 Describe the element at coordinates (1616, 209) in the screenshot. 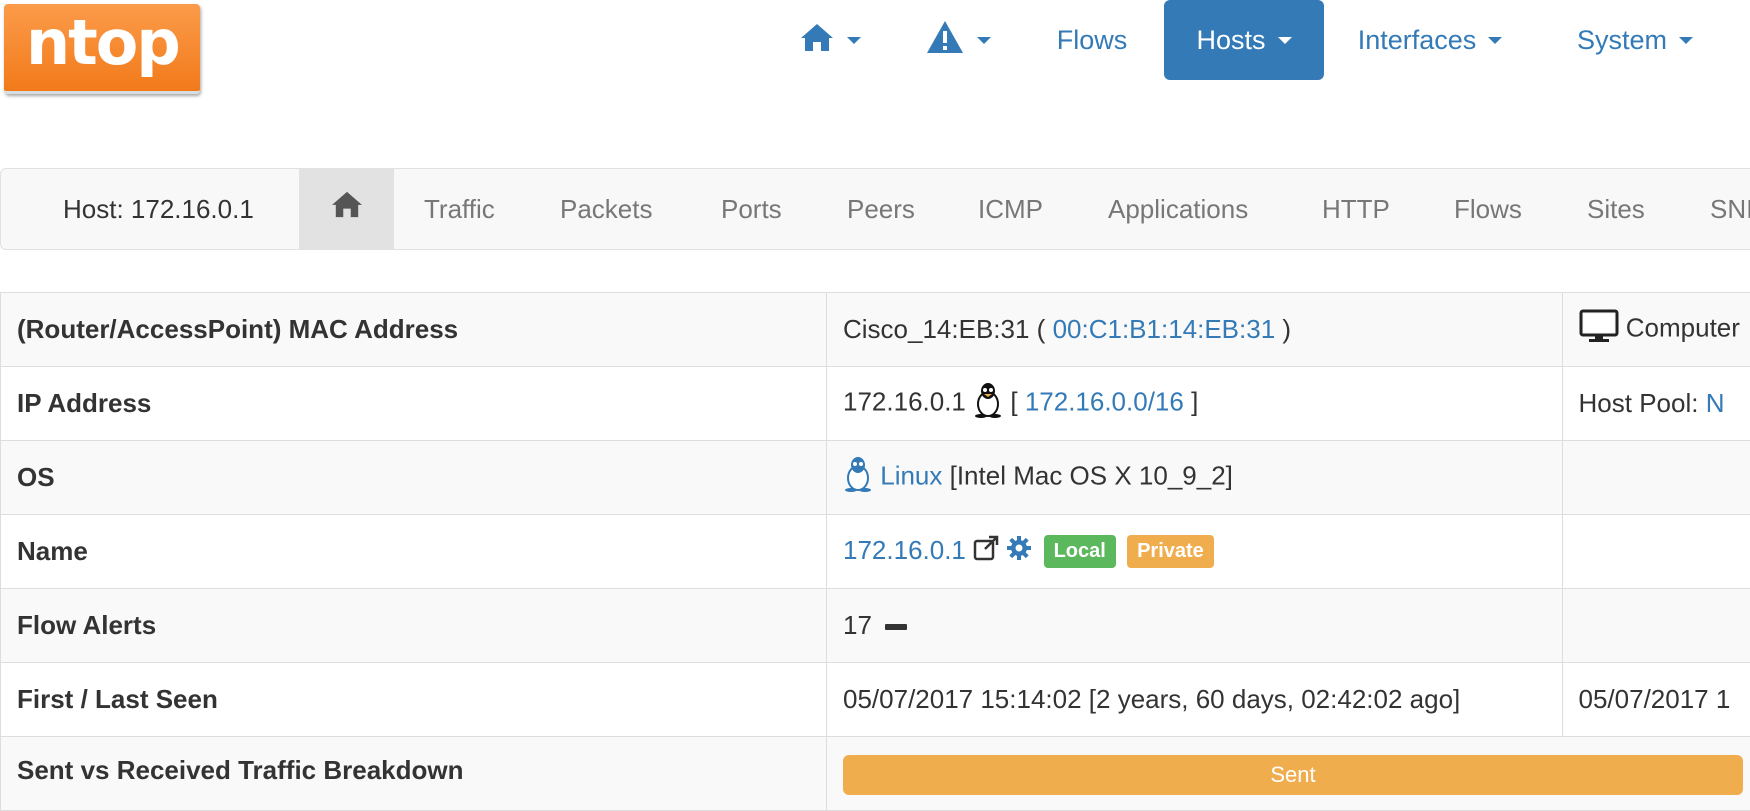

I see `tab-sites: Sites` at that location.